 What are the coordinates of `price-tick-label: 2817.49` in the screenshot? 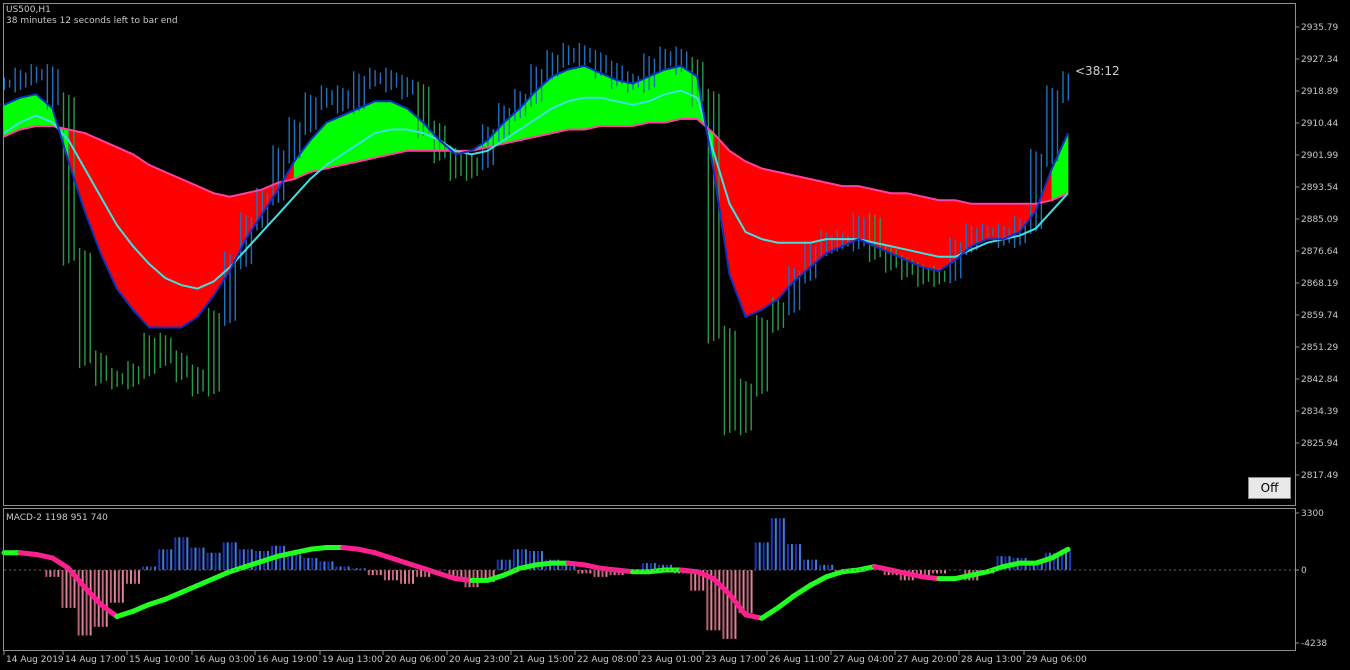 It's located at (1319, 476).